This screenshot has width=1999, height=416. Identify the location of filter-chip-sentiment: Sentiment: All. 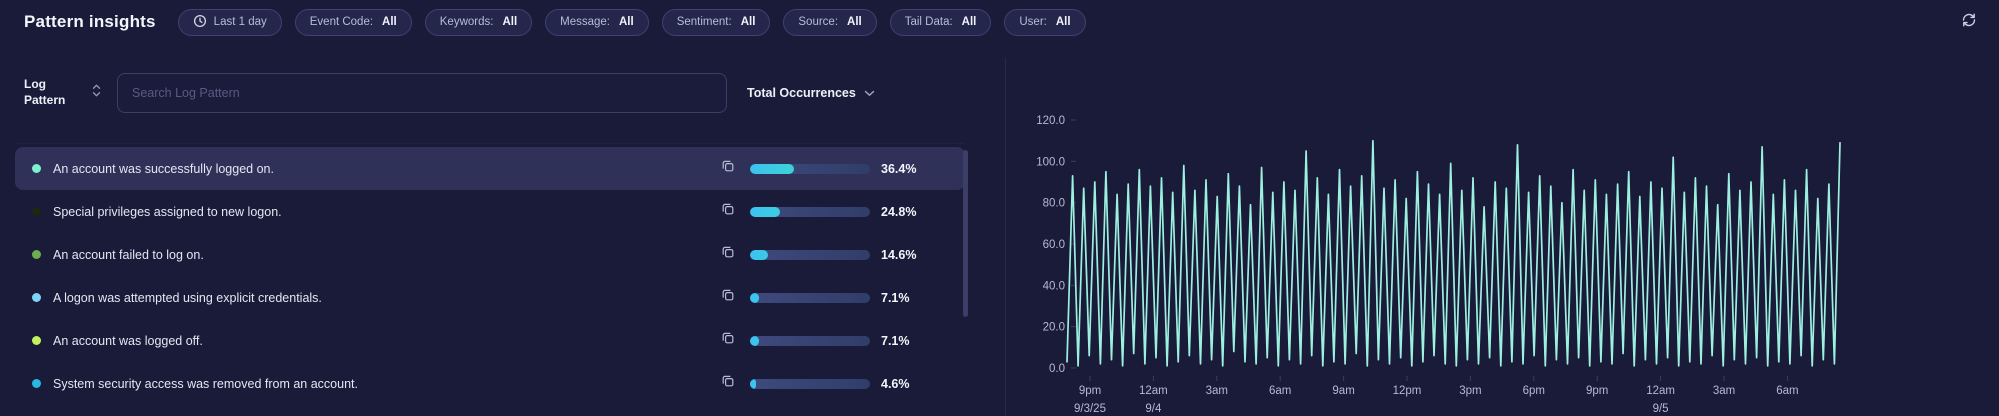
(716, 22).